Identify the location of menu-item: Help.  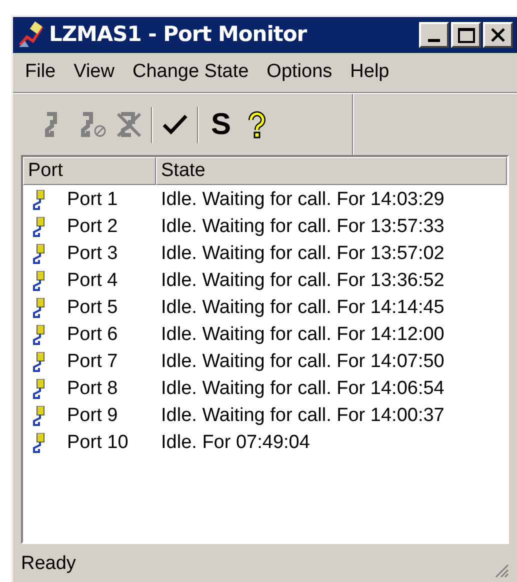
(370, 72).